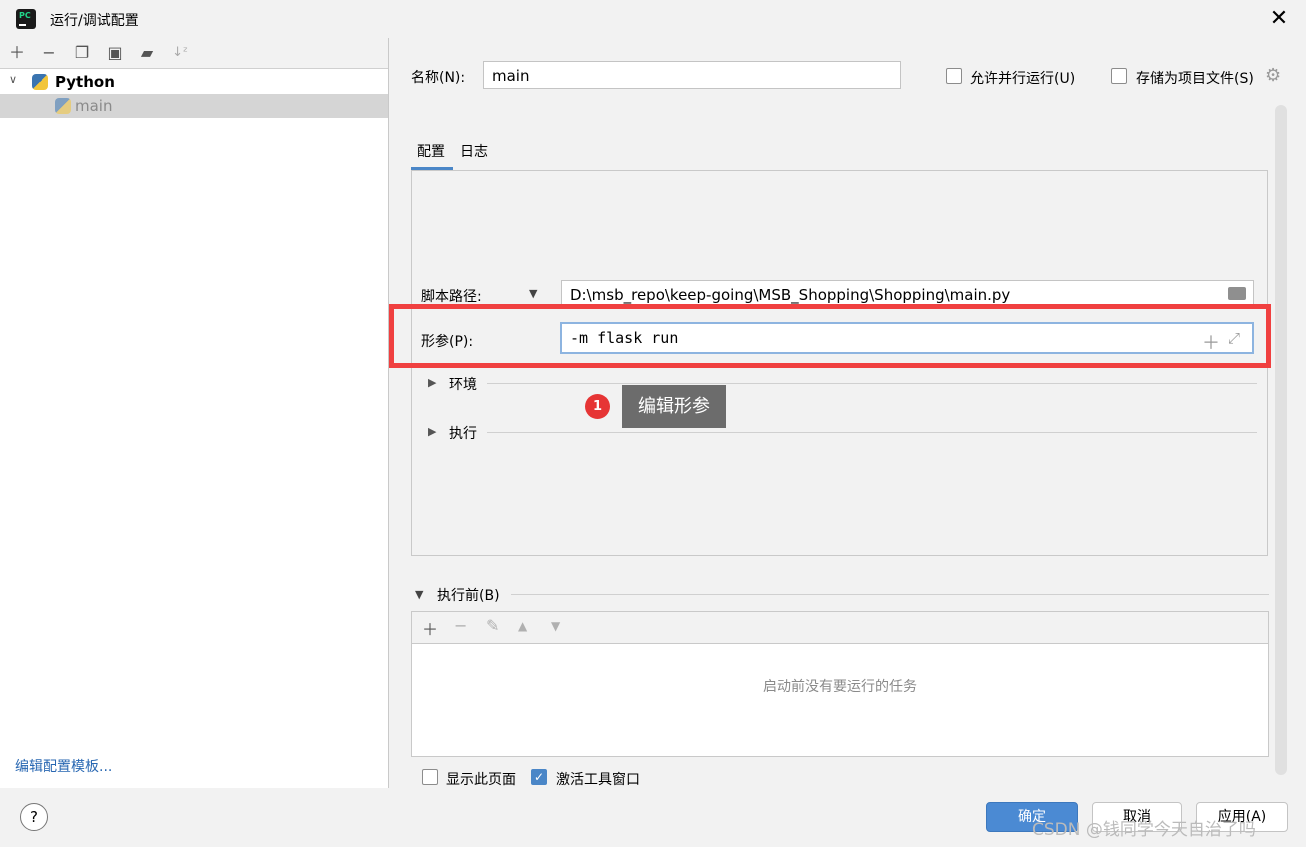 The image size is (1306, 847). What do you see at coordinates (94, 21) in the screenshot?
I see `window-title: 运行/调试配置` at bounding box center [94, 21].